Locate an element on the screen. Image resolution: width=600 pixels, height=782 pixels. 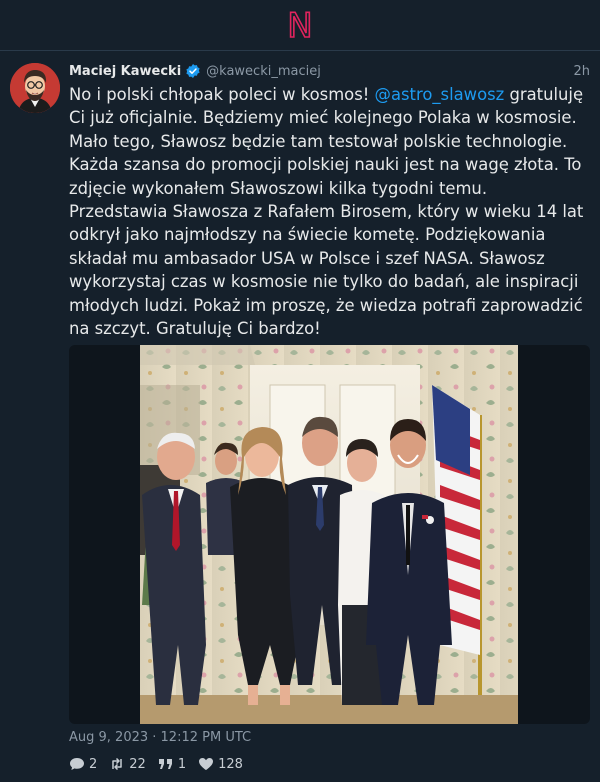
heart-icon is located at coordinates (206, 764).